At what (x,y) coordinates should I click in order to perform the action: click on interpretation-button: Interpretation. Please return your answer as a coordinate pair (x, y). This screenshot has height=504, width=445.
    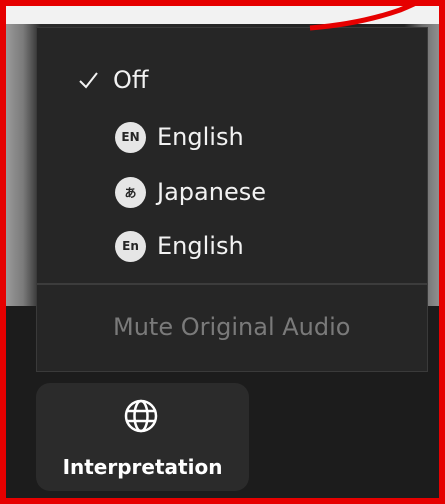
    Looking at the image, I should click on (142, 437).